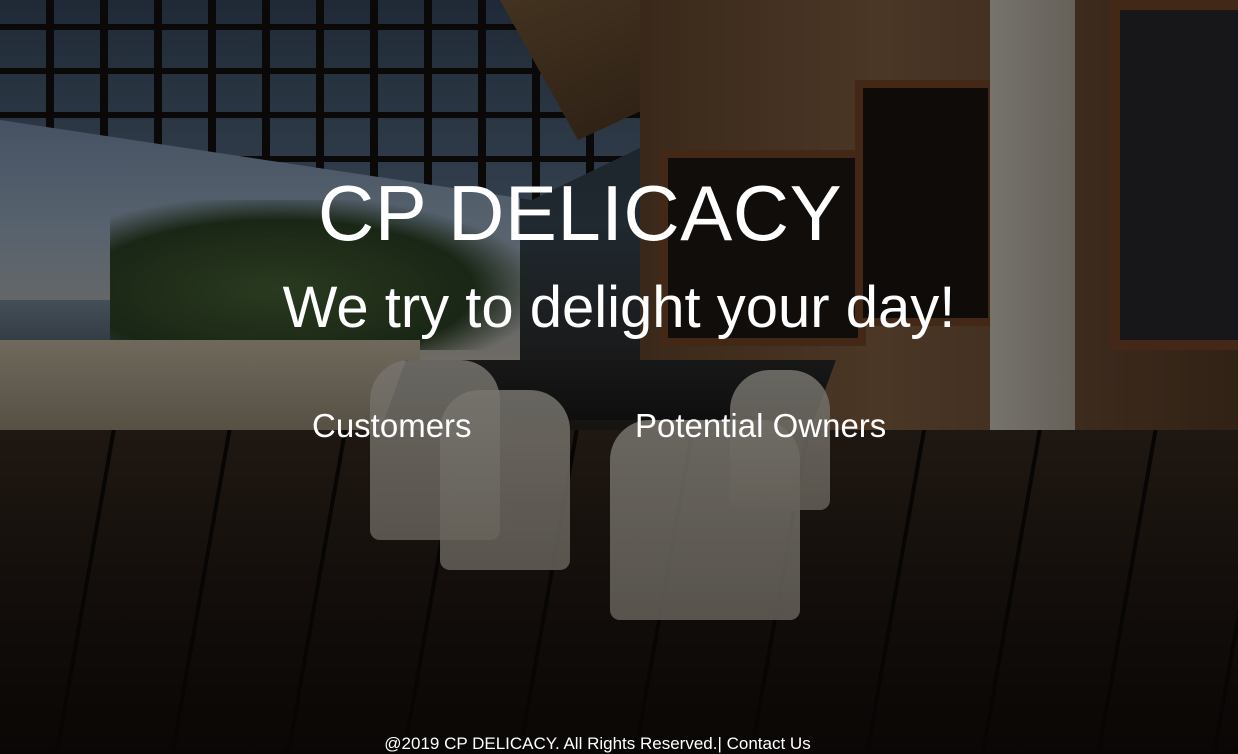  I want to click on brand-title: CP DELICACY, so click(580, 213).